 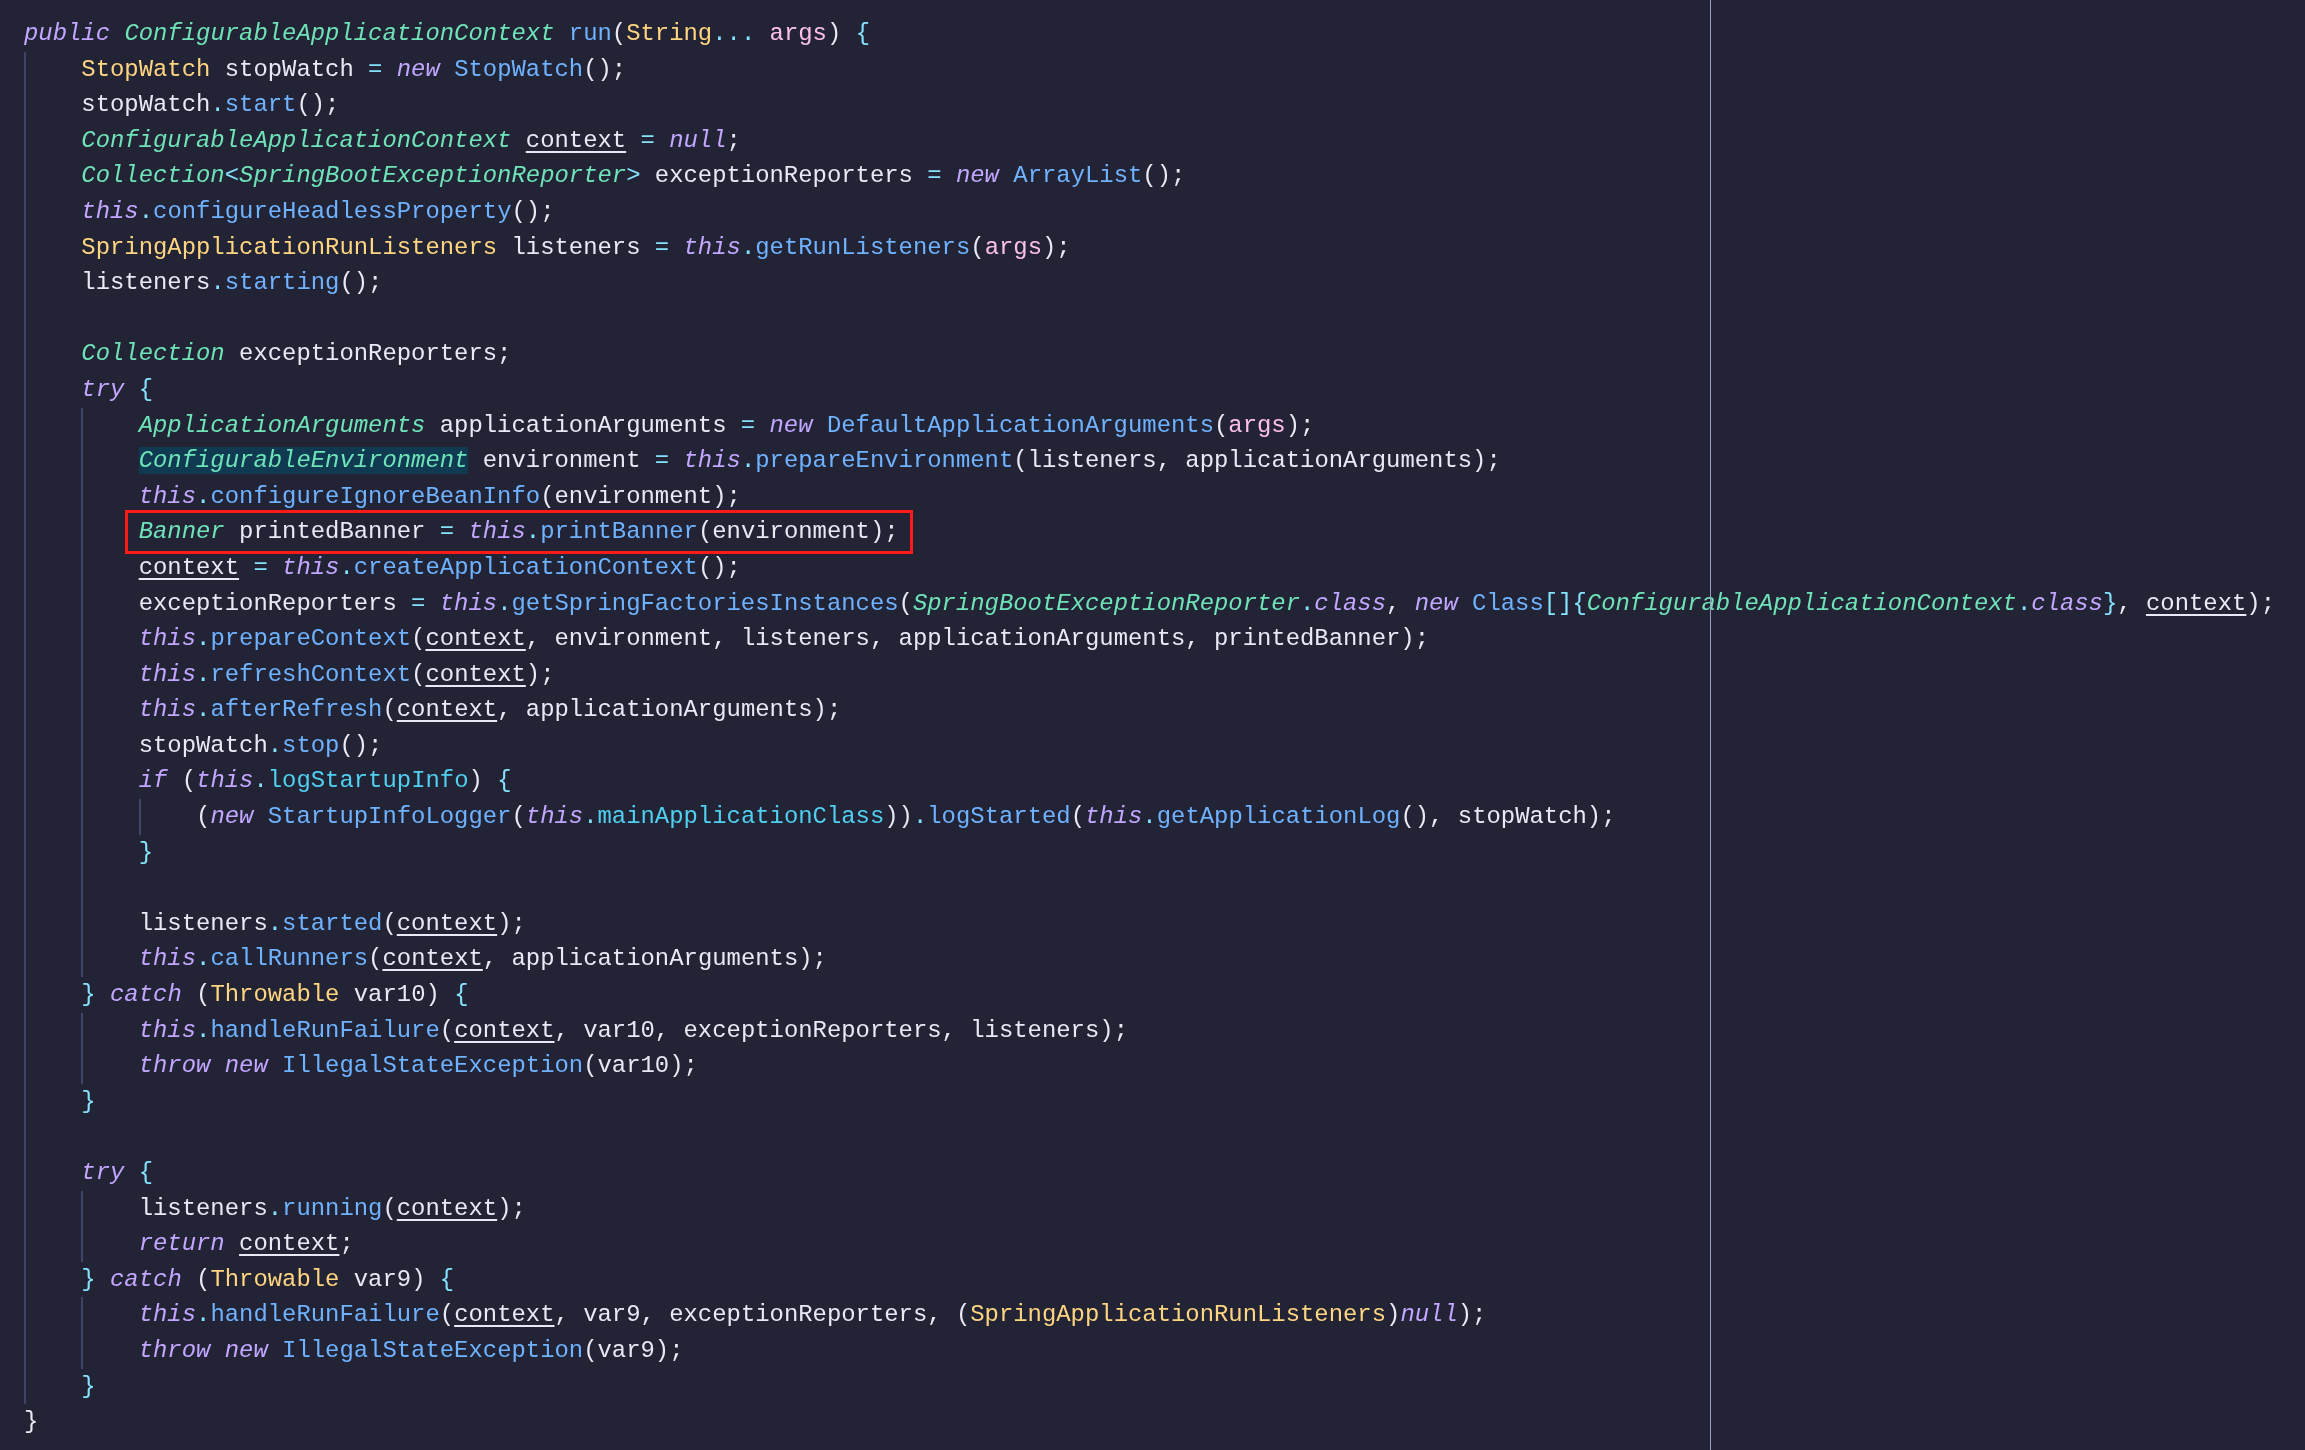 What do you see at coordinates (411, 1350) in the screenshot?
I see `code-line: throw new IllegalStateException(var9);` at bounding box center [411, 1350].